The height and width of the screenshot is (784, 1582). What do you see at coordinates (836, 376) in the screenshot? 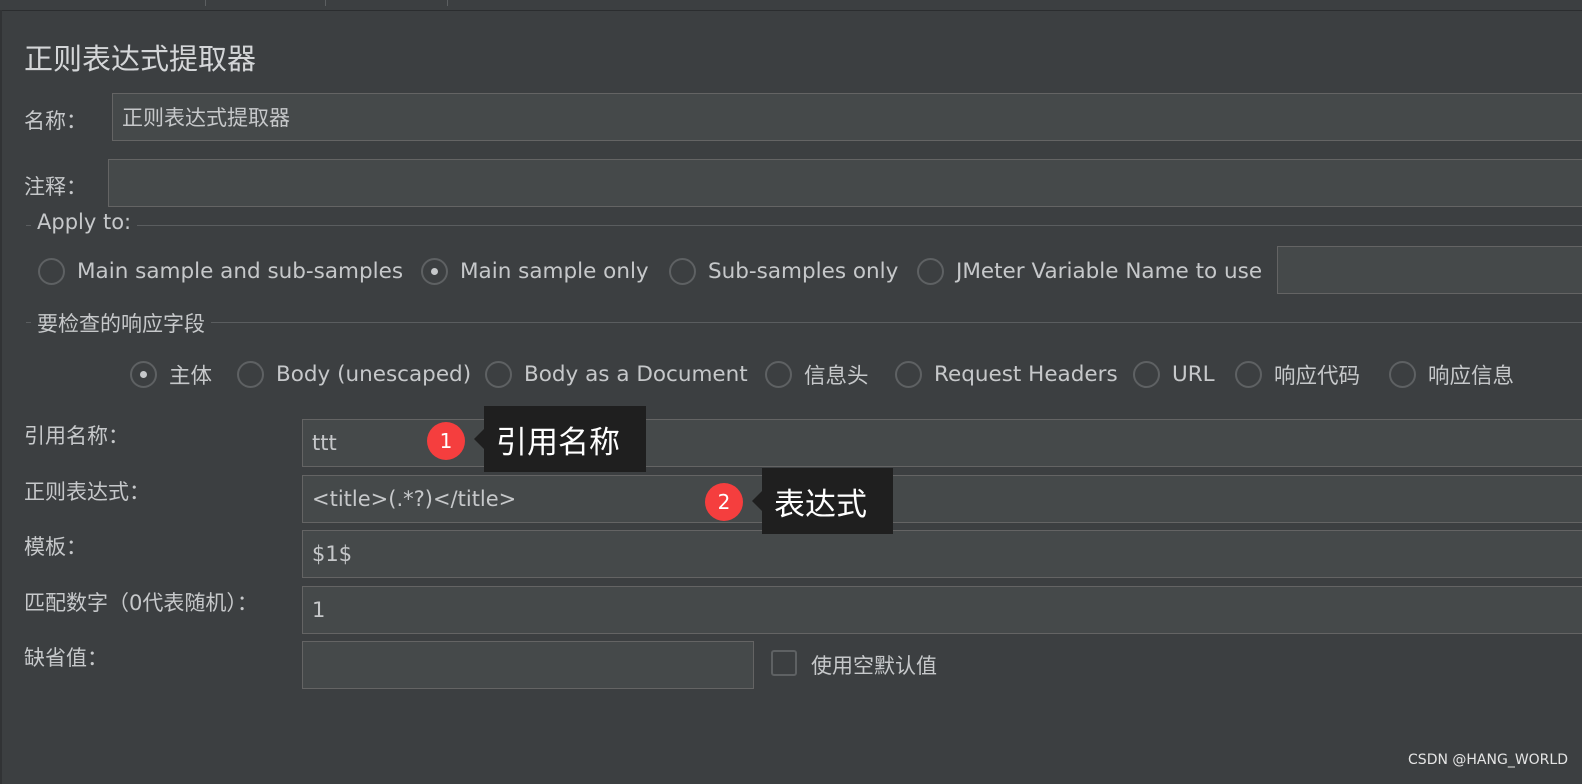
I see `radio-label: 信息头` at bounding box center [836, 376].